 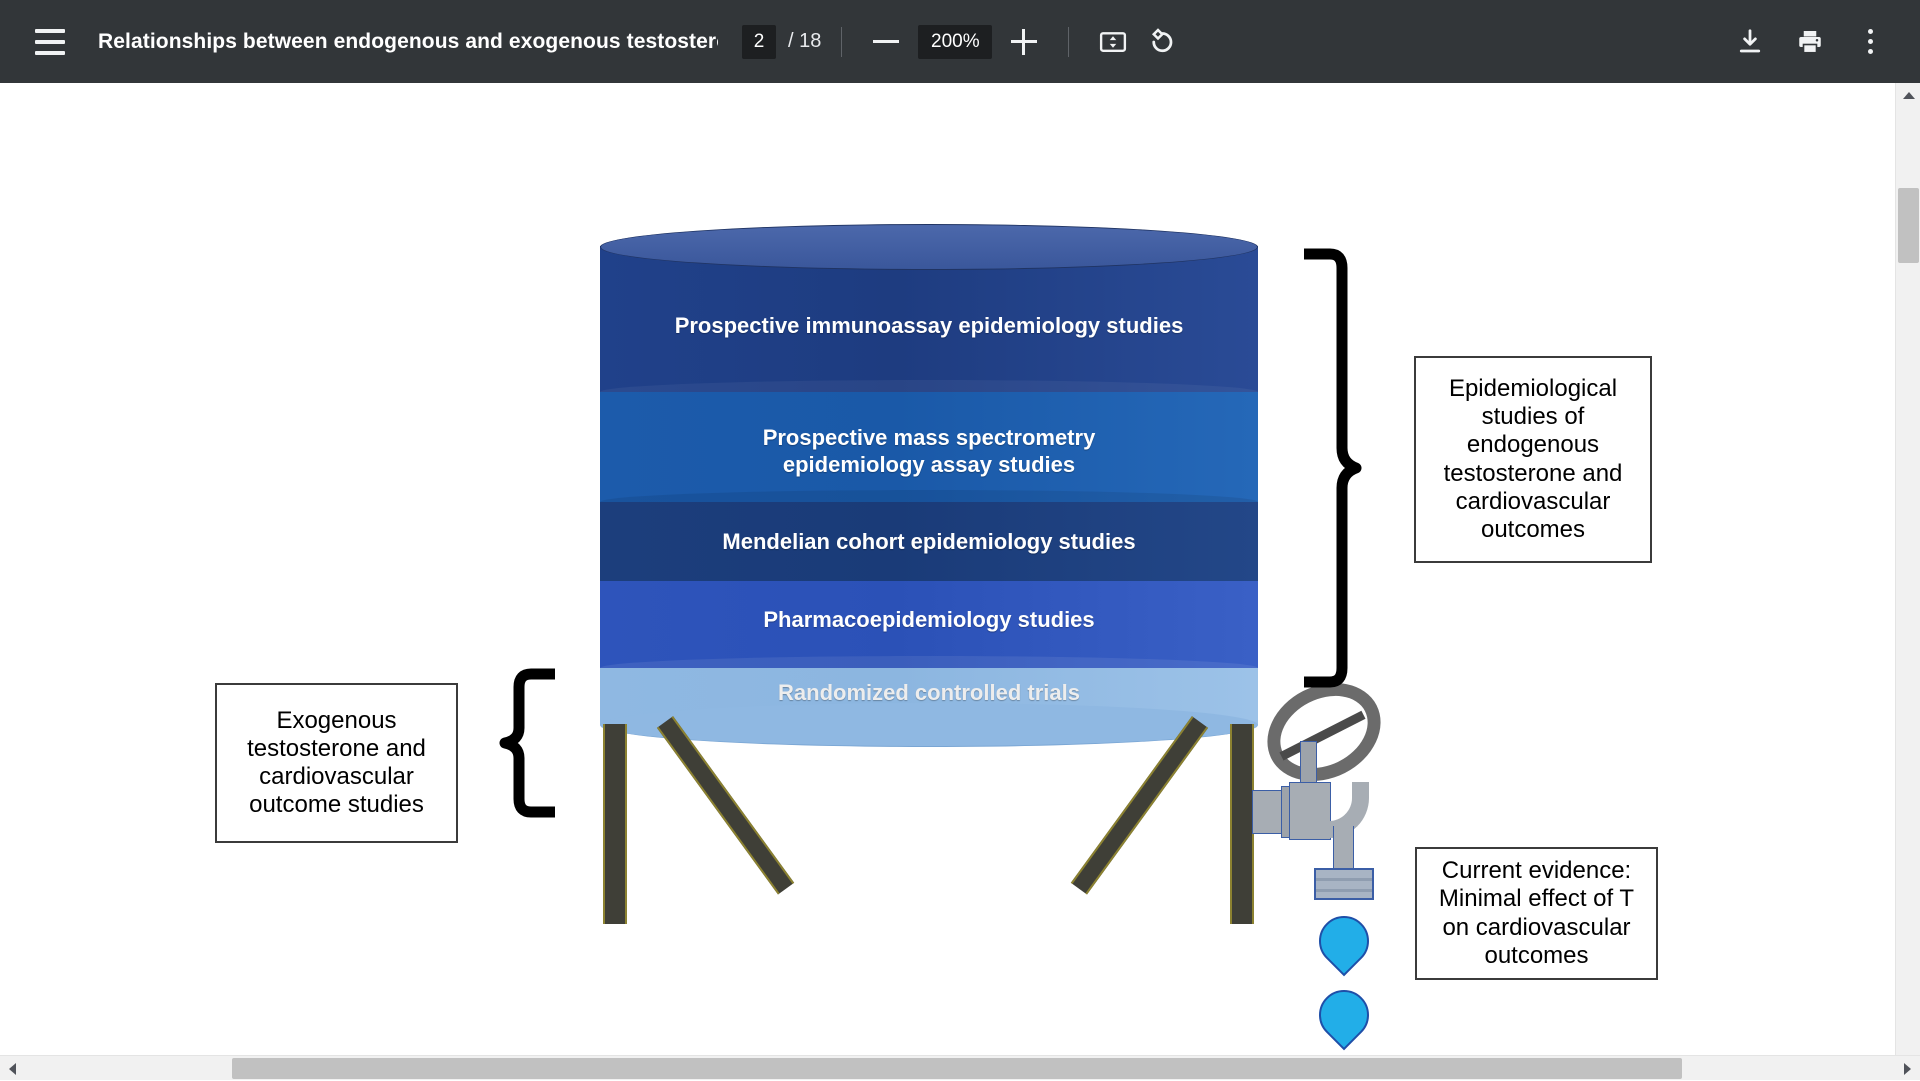 I want to click on band-label-pharmacoepidemiology: Pharmacoepidemiology studies, so click(x=929, y=619).